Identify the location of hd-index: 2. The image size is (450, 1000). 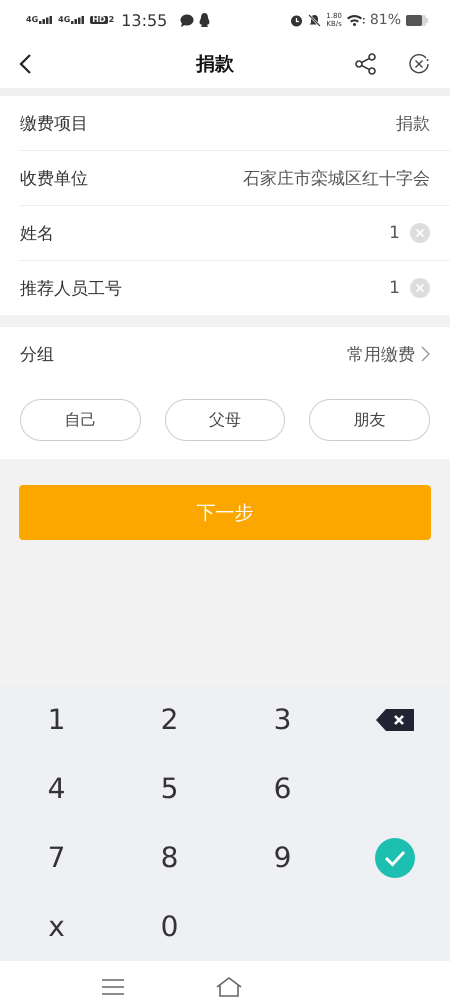
(111, 20).